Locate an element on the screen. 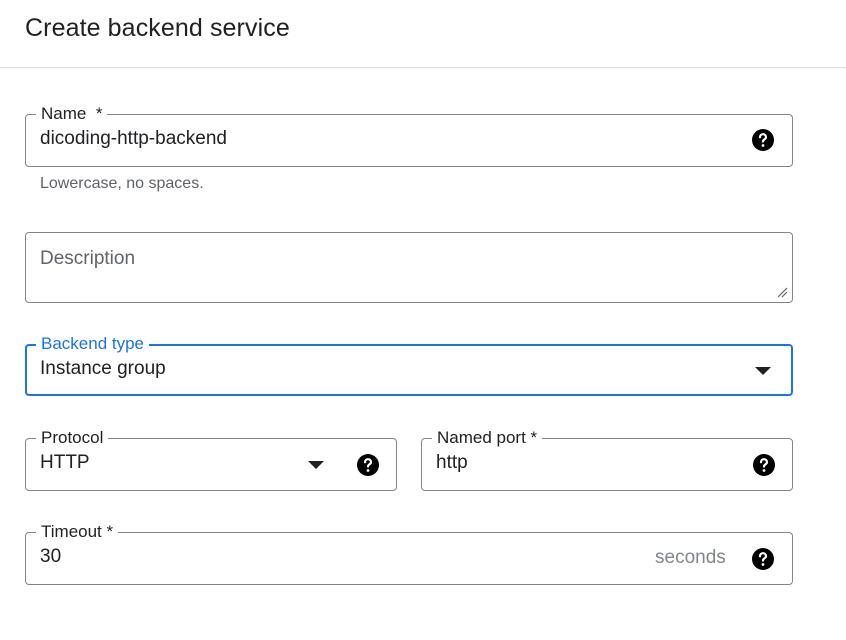 Image resolution: width=846 pixels, height=640 pixels. timeout-suffix: seconds is located at coordinates (690, 557).